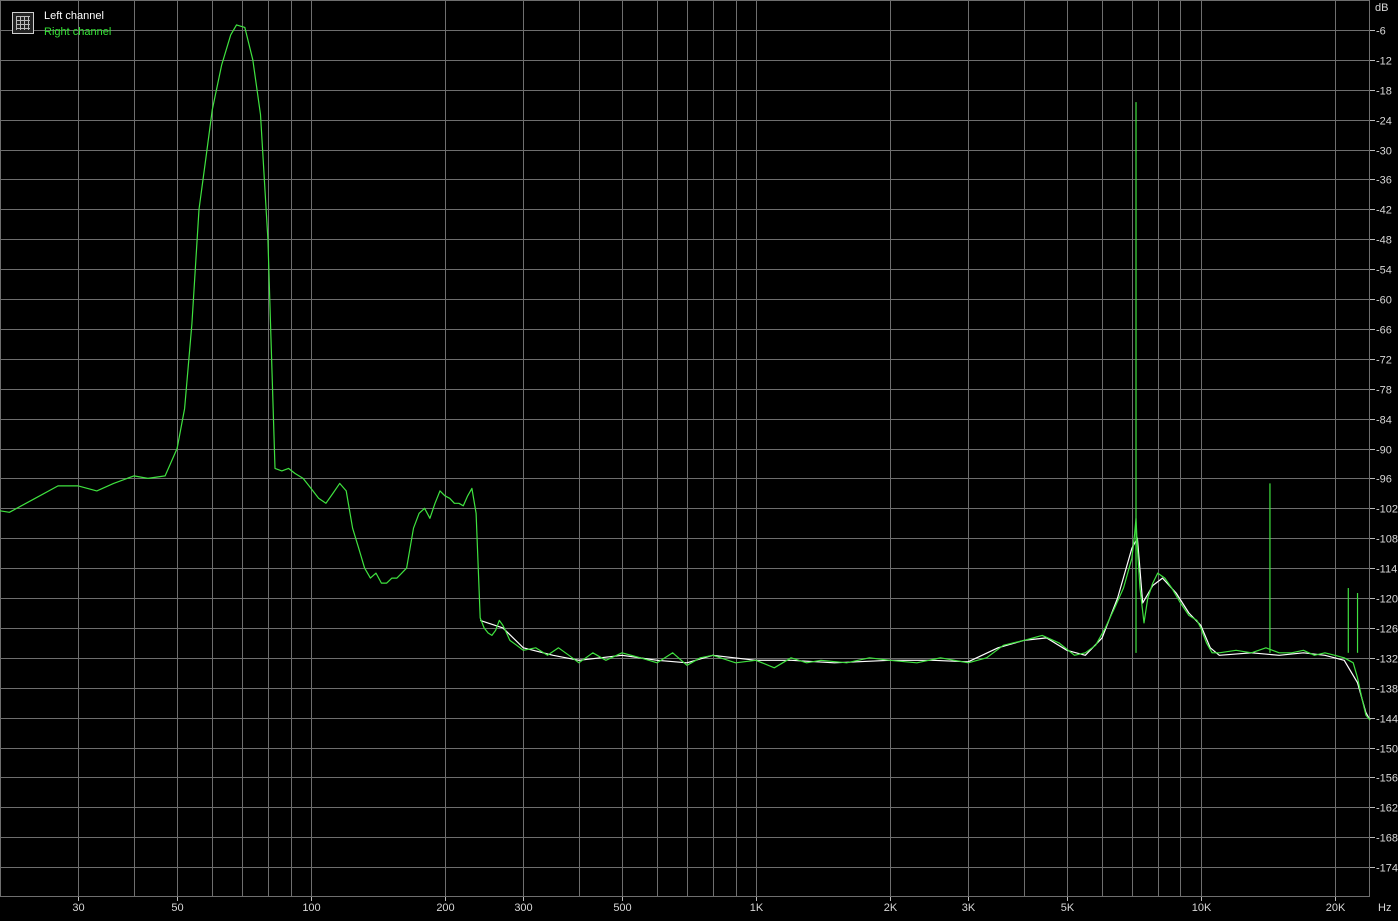 The height and width of the screenshot is (921, 1398). Describe the element at coordinates (1387, 540) in the screenshot. I see `y-tick-label: -108` at that location.